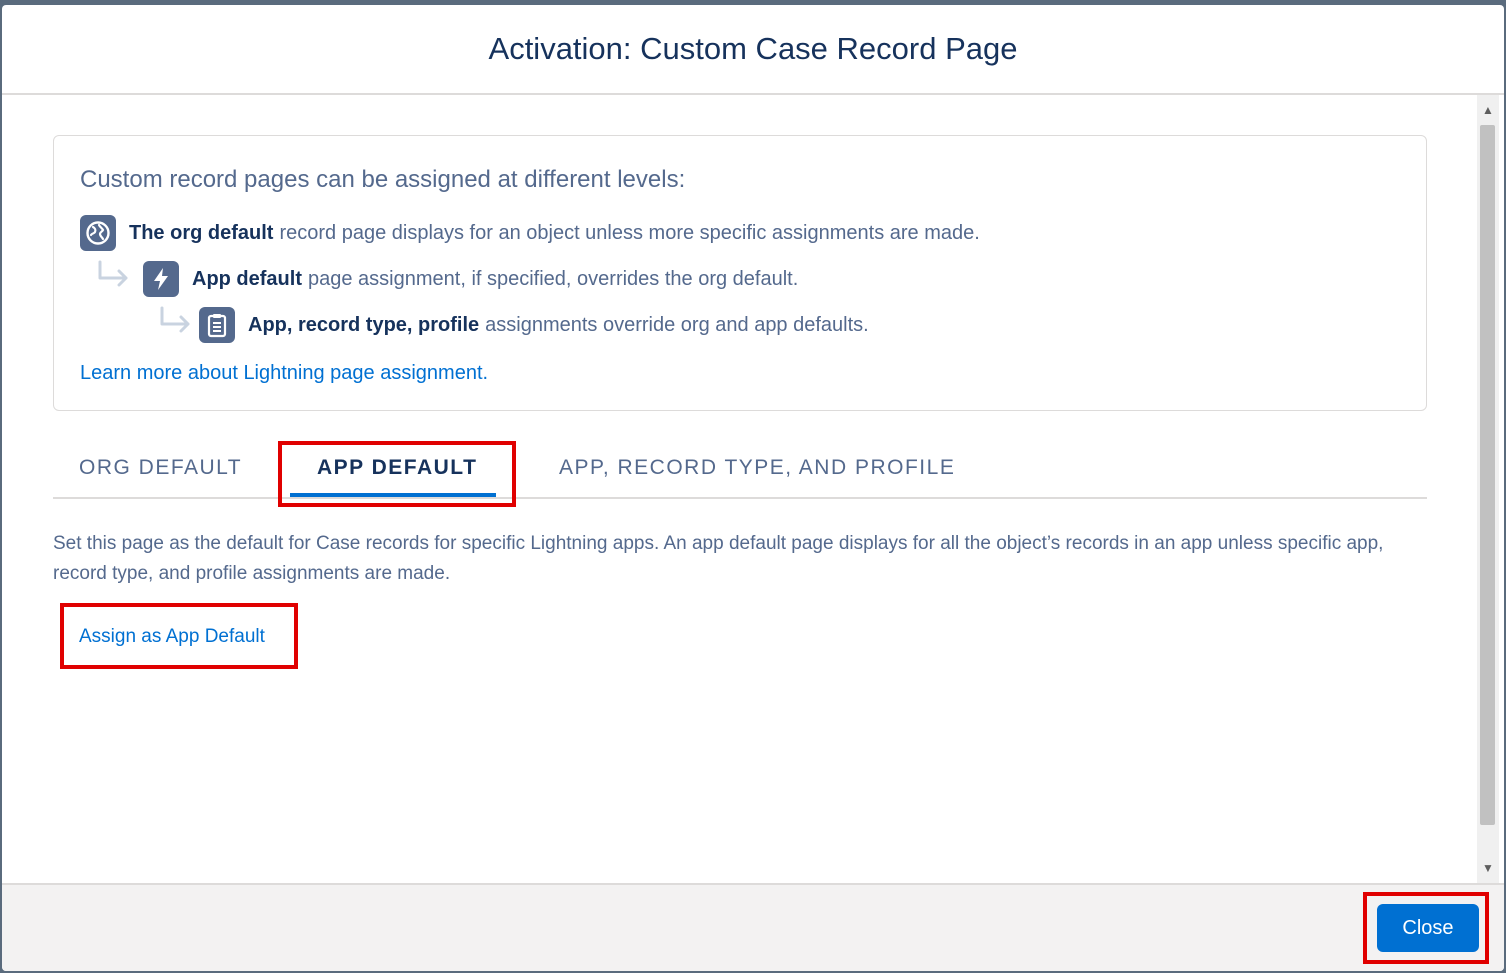  What do you see at coordinates (1488, 868) in the screenshot?
I see `scroll-down-icon: ▼` at bounding box center [1488, 868].